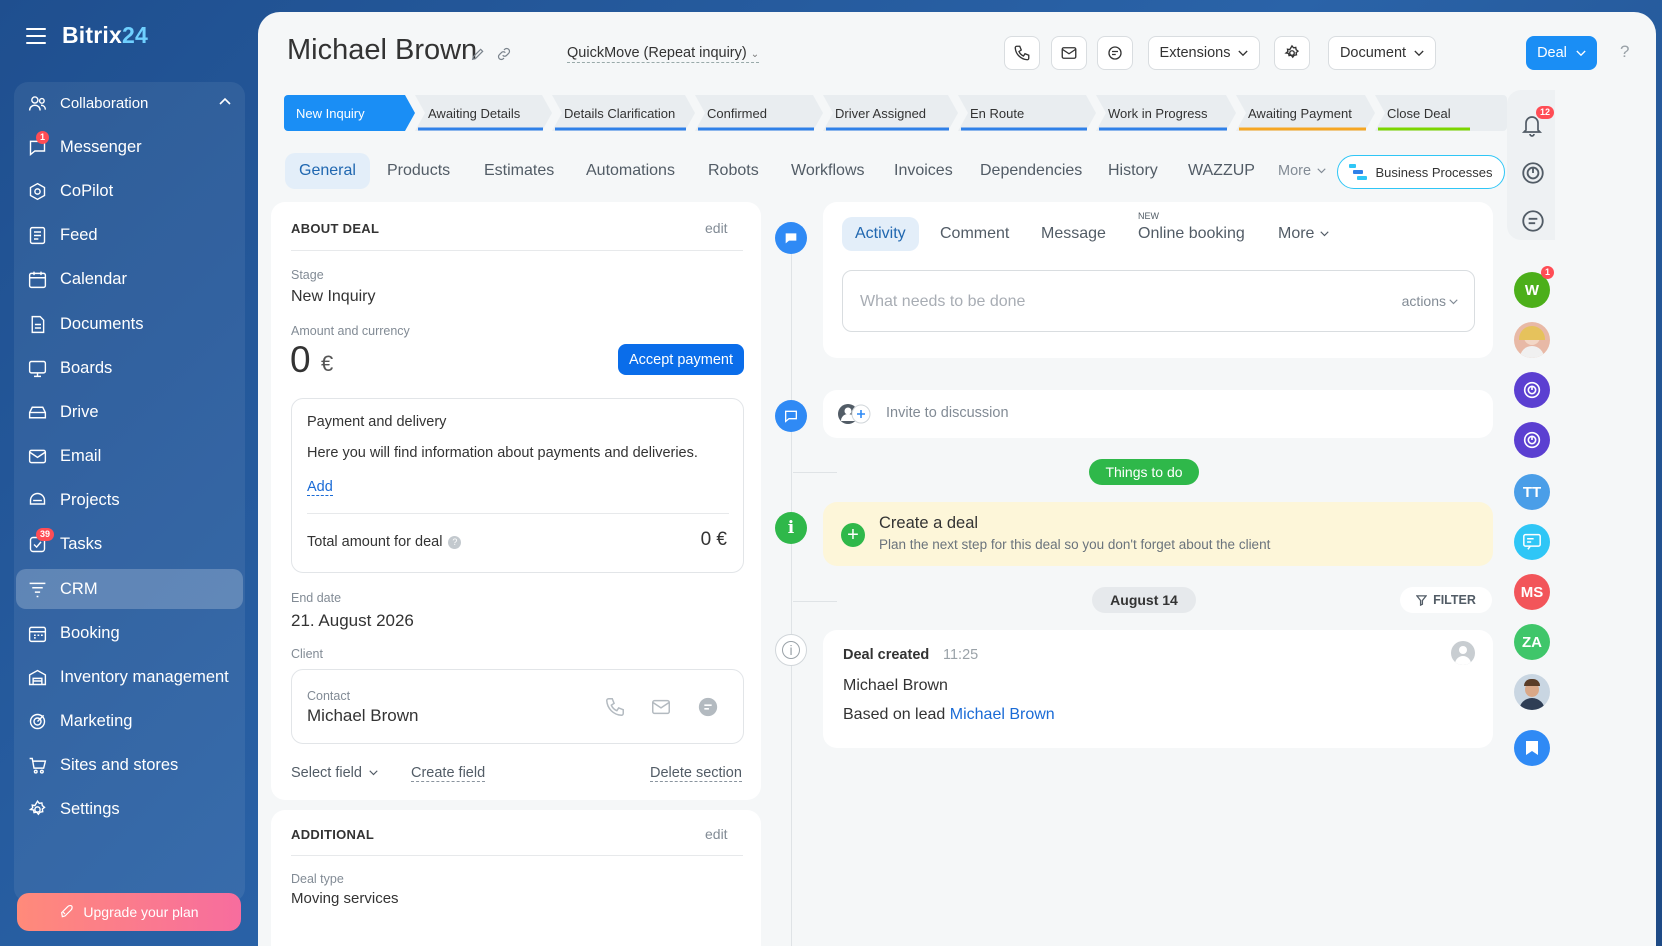  I want to click on upgrade-plan-button: Upgrade your plan, so click(129, 912).